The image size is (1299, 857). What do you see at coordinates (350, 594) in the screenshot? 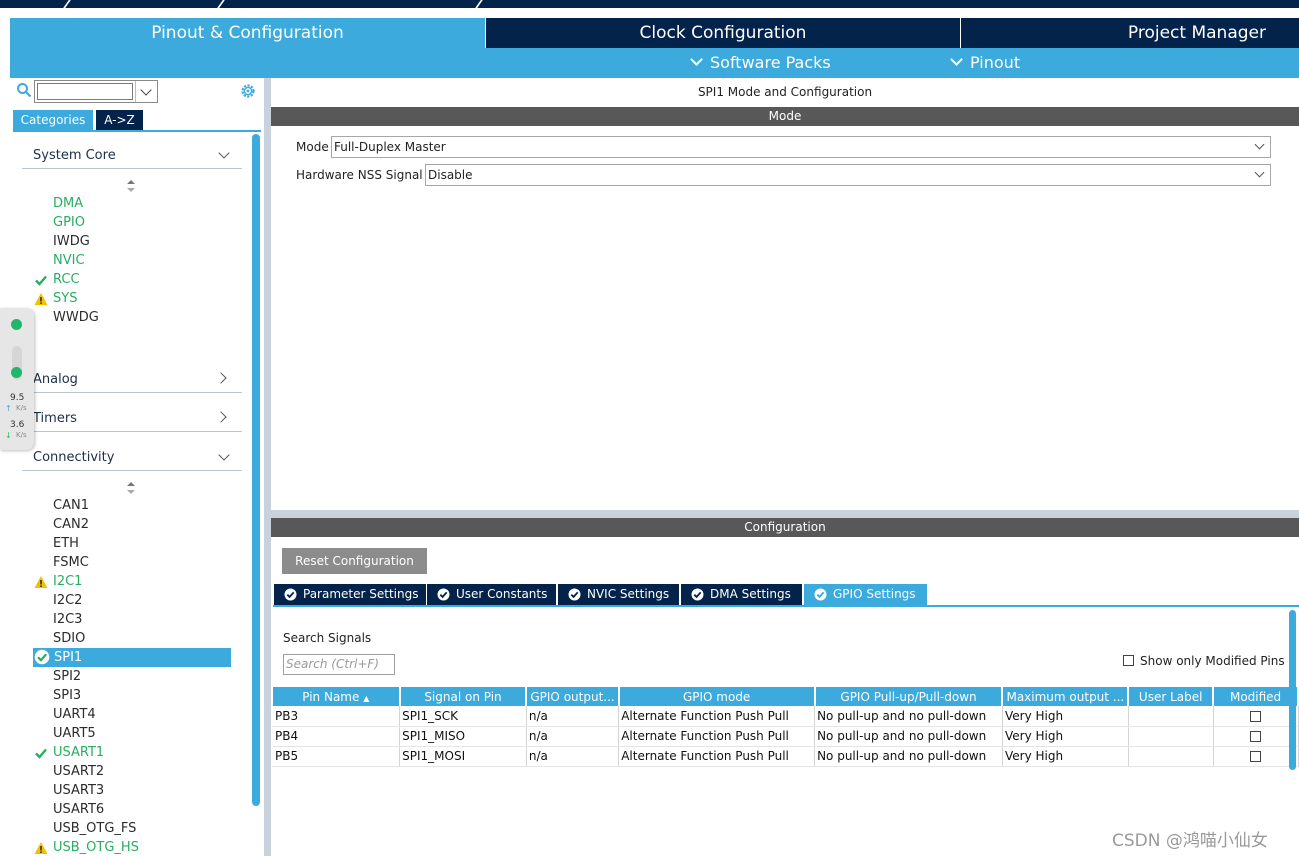
I see `tab-parameter-settings: Parameter Settings` at bounding box center [350, 594].